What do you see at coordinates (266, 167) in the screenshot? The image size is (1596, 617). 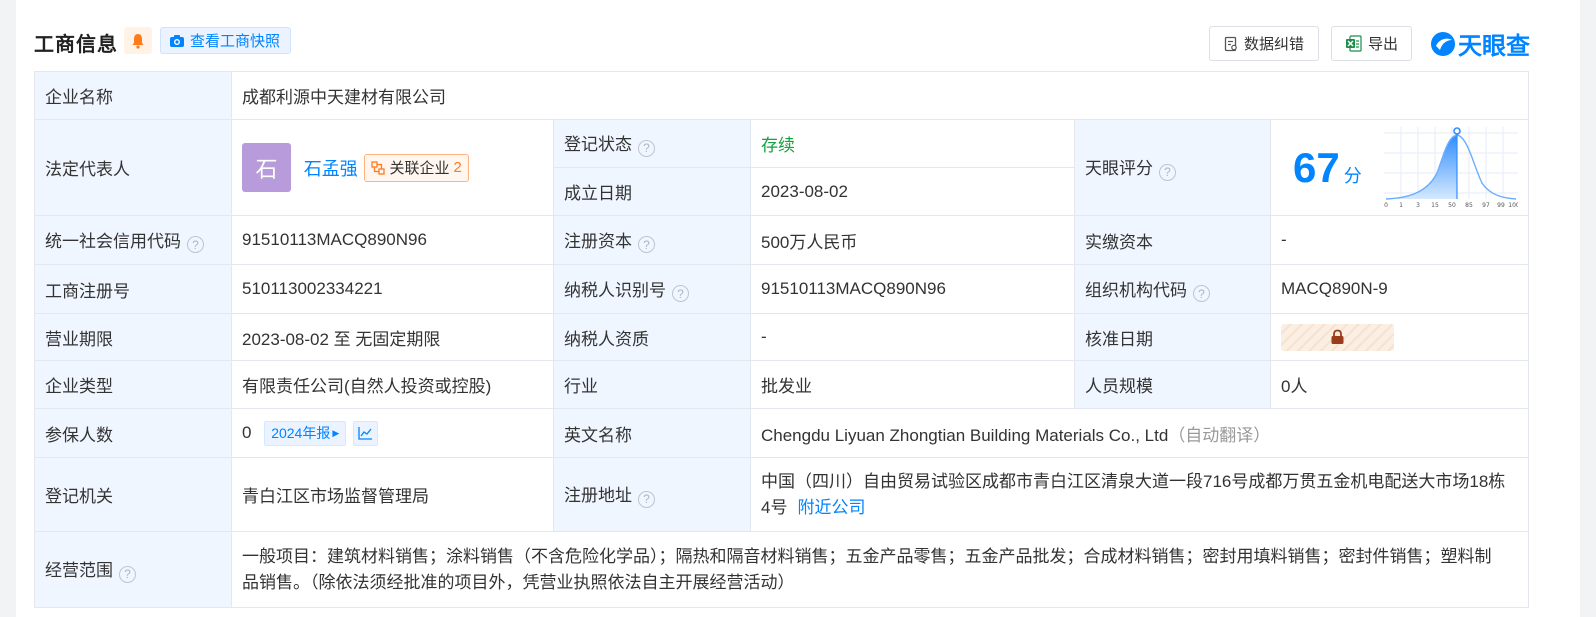 I see `avatar: 石` at bounding box center [266, 167].